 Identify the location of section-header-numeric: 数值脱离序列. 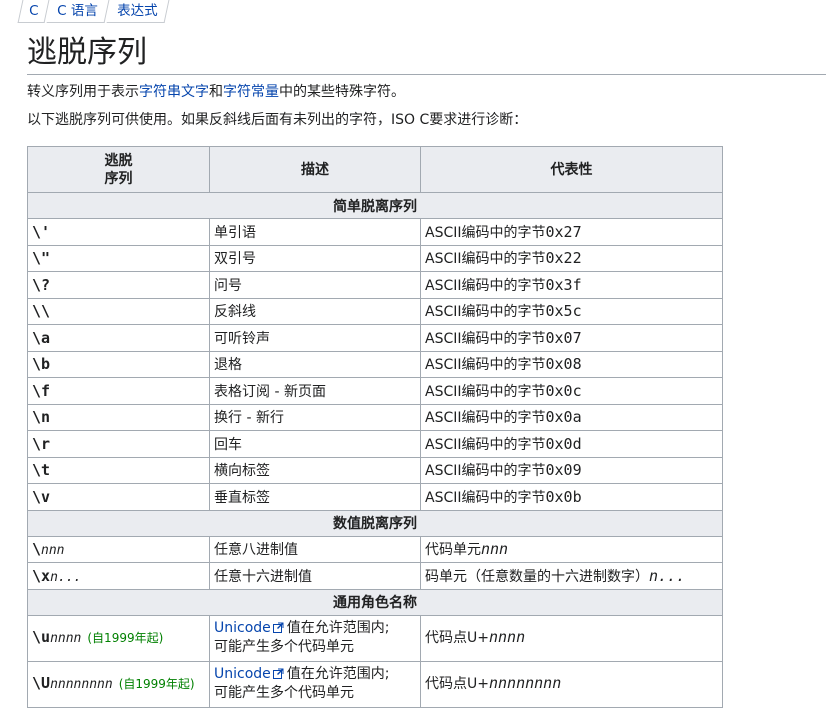
(375, 523).